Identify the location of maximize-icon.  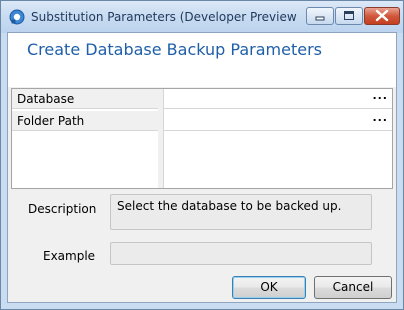
(349, 15).